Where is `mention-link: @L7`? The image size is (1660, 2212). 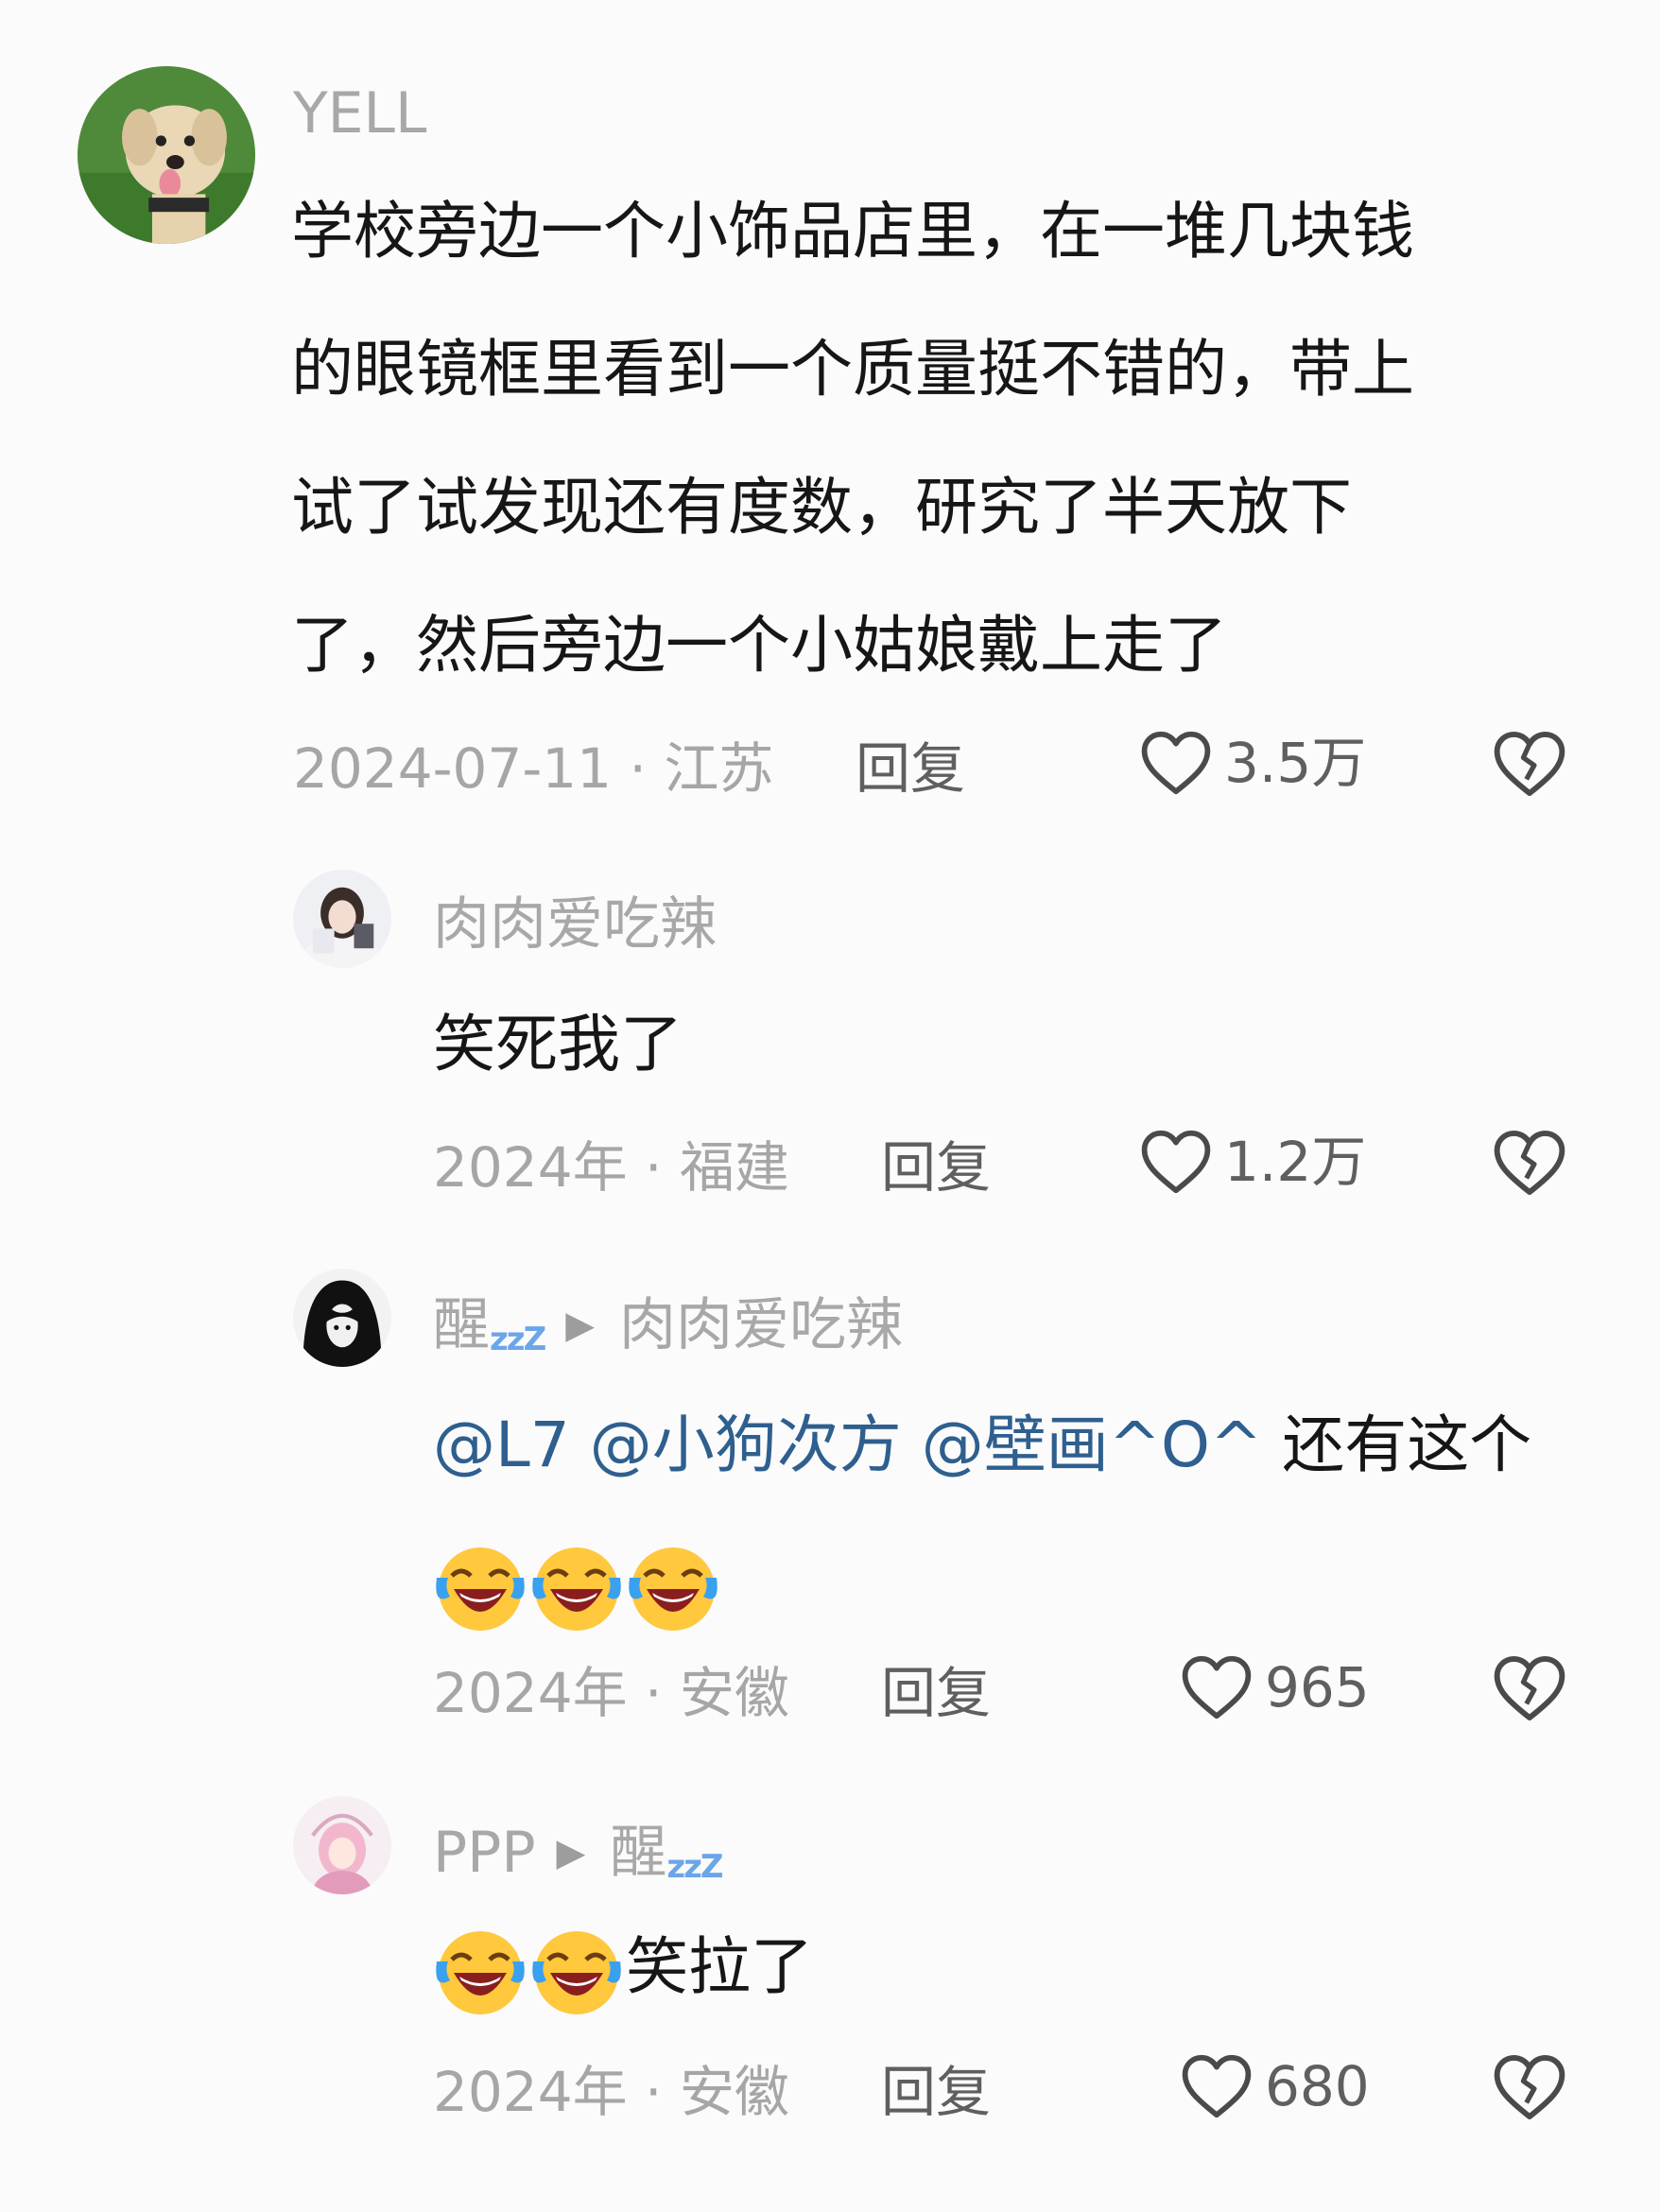 mention-link: @L7 is located at coordinates (502, 1444).